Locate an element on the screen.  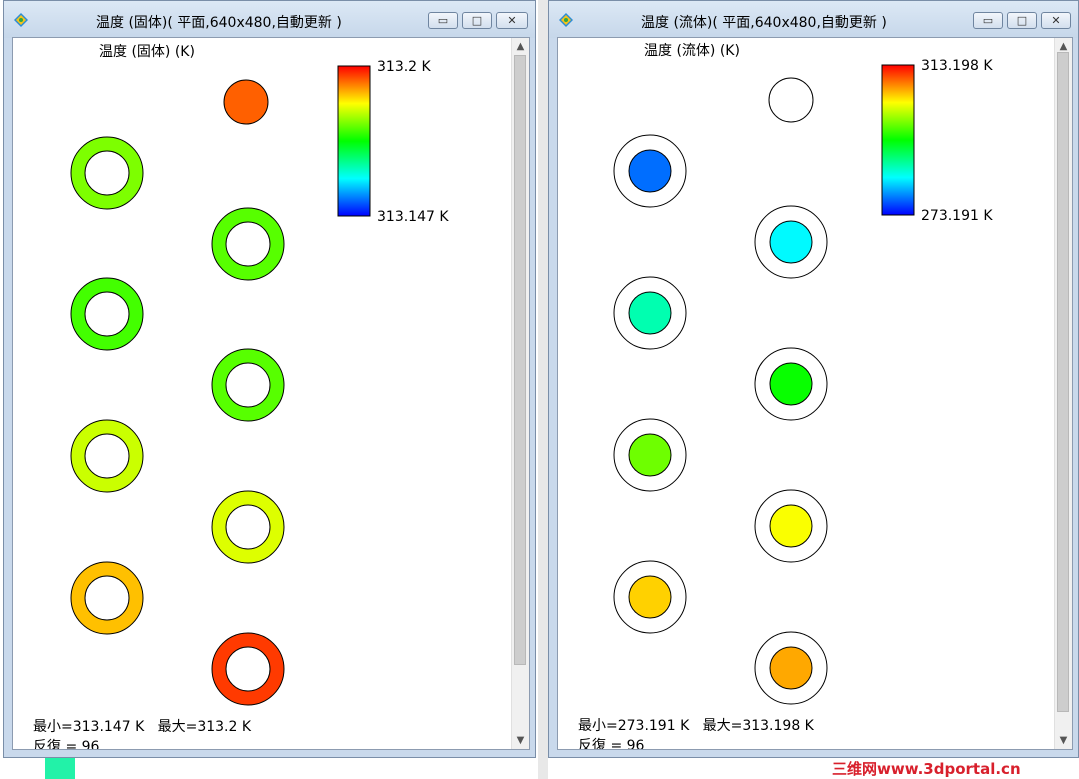
legend-max-label: 313.2 K is located at coordinates (404, 67).